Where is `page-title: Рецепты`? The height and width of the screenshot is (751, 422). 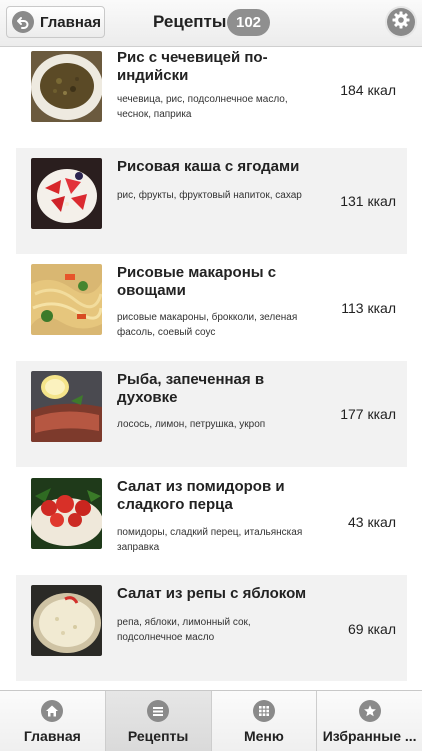
page-title: Рецепты is located at coordinates (190, 21).